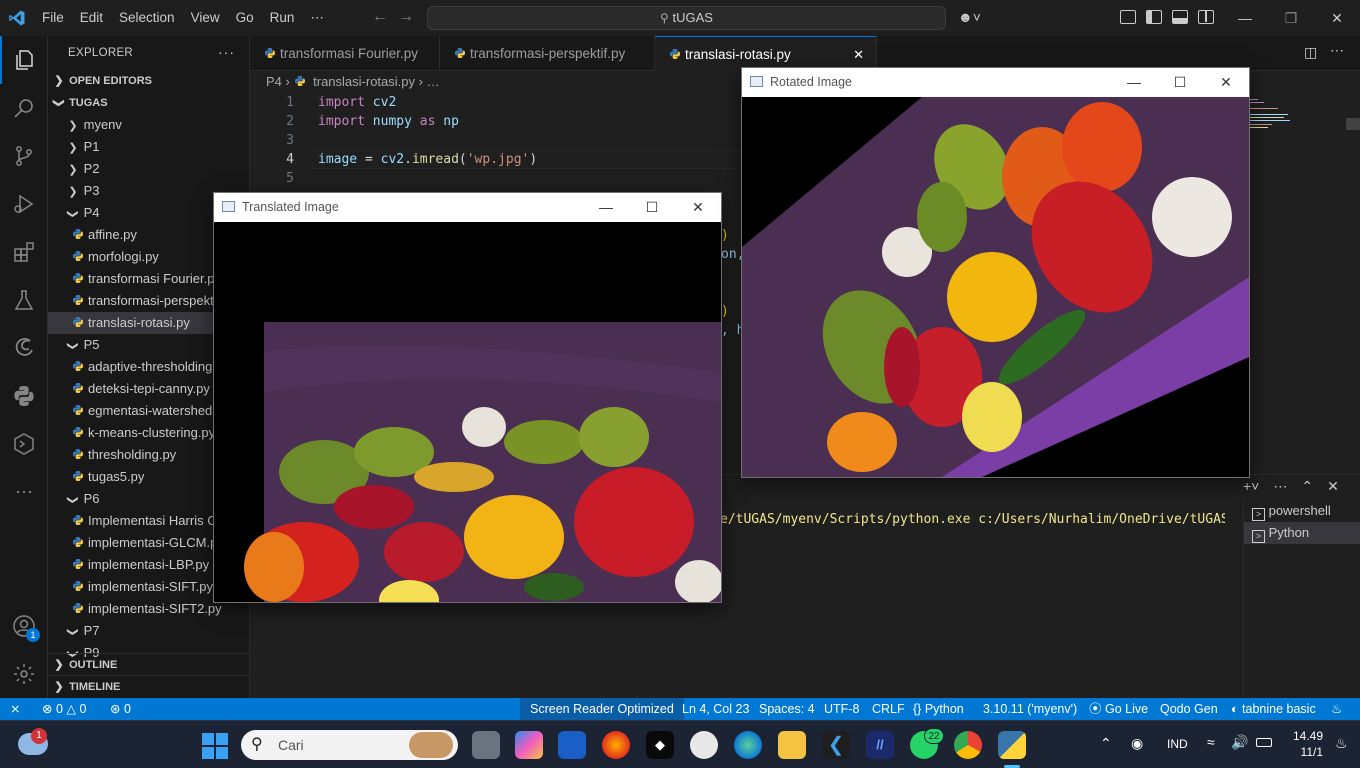  What do you see at coordinates (215, 746) in the screenshot?
I see `start-button-icon` at bounding box center [215, 746].